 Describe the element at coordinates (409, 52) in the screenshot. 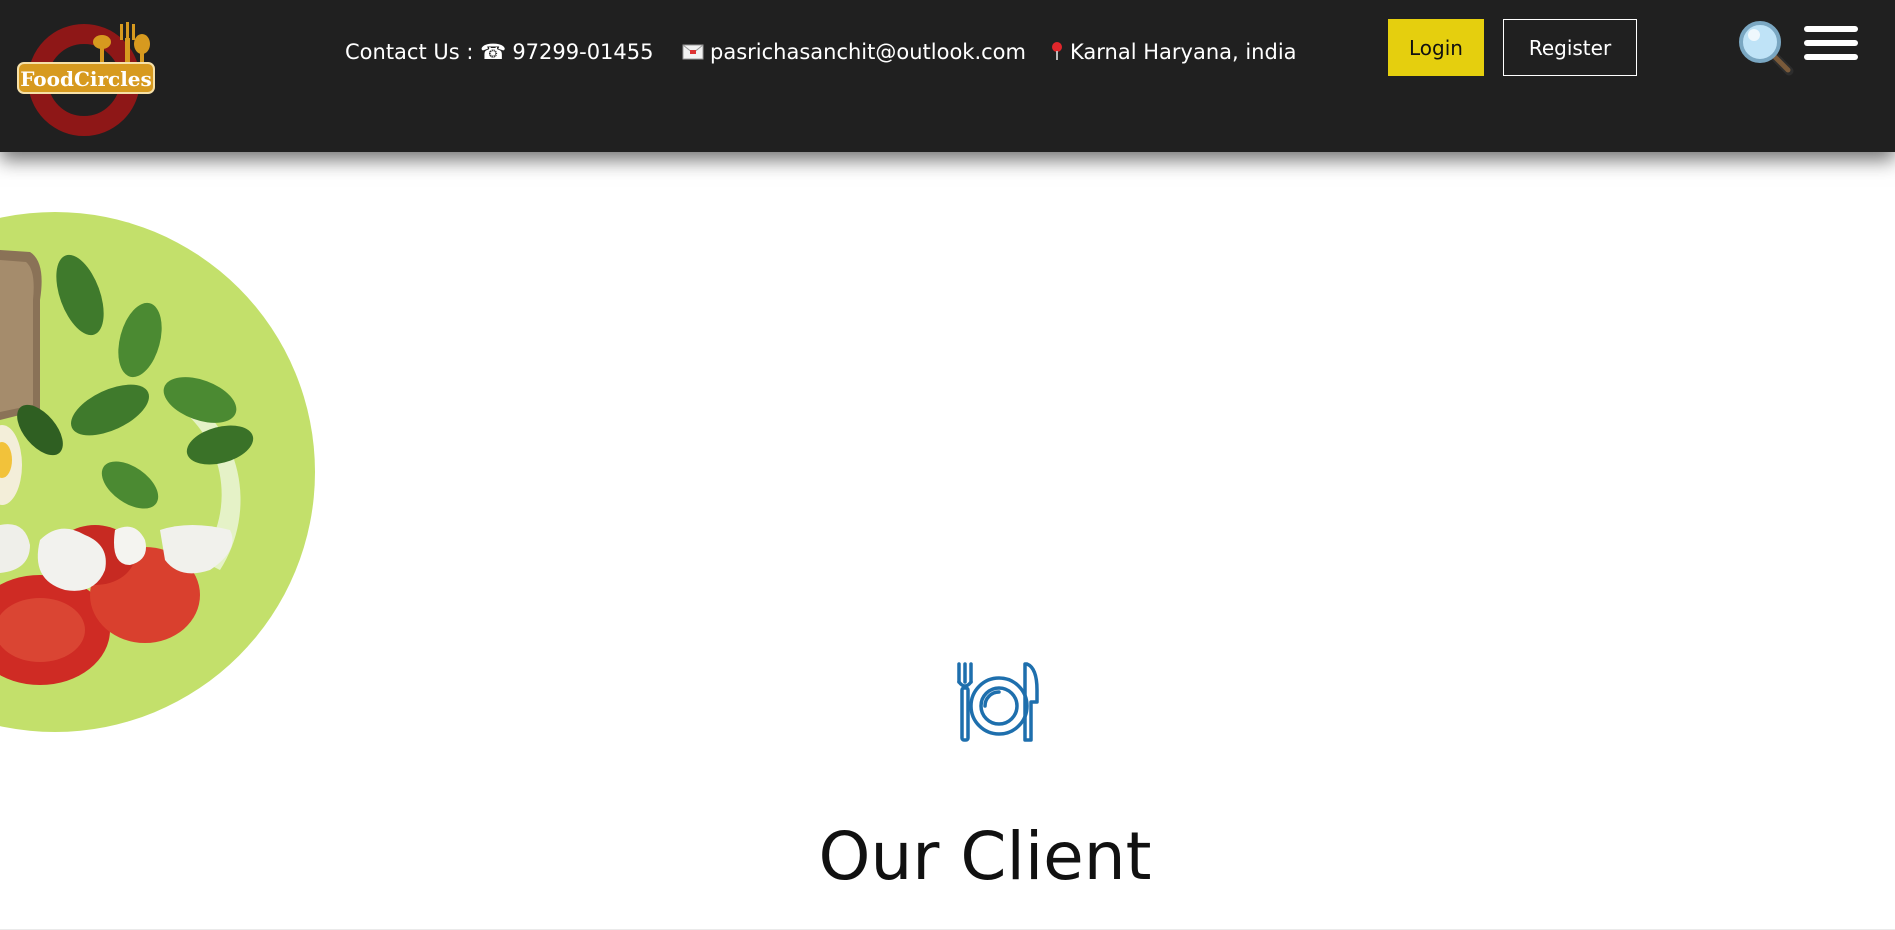

I see `contact-label: Contact Us :` at that location.